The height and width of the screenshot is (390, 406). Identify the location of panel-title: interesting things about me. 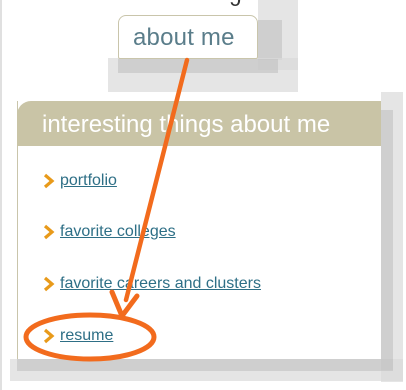
(186, 124).